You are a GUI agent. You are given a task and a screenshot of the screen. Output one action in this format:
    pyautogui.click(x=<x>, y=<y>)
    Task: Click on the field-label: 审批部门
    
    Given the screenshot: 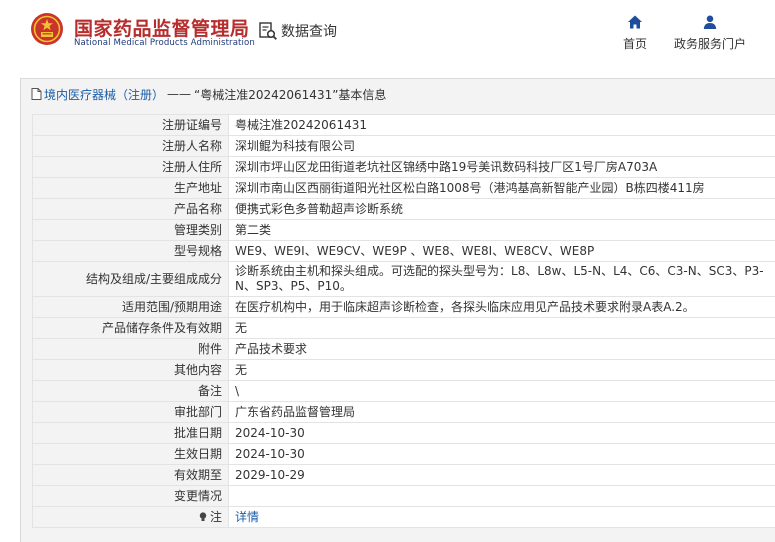 What is the action you would take?
    pyautogui.click(x=131, y=412)
    